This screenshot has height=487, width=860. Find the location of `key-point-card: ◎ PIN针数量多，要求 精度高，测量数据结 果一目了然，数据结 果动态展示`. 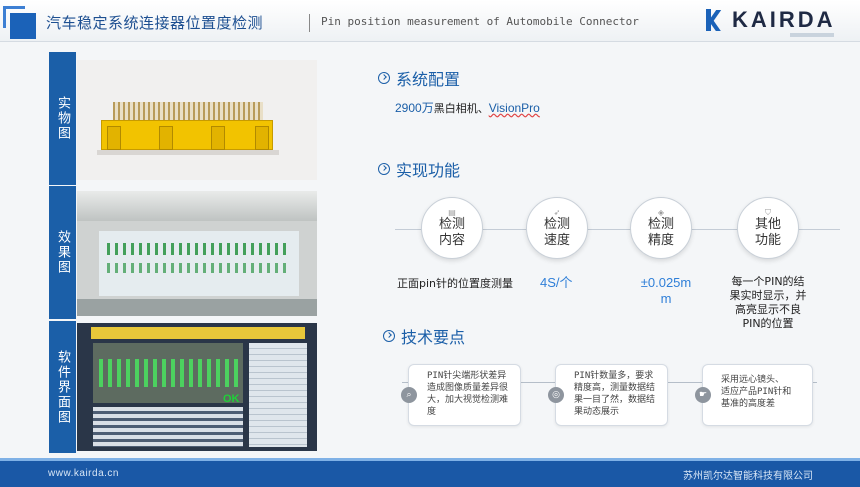

key-point-card: ◎ PIN针数量多，要求 精度高，测量数据结 果一目了然，数据结 果动态展示 is located at coordinates (608, 395).